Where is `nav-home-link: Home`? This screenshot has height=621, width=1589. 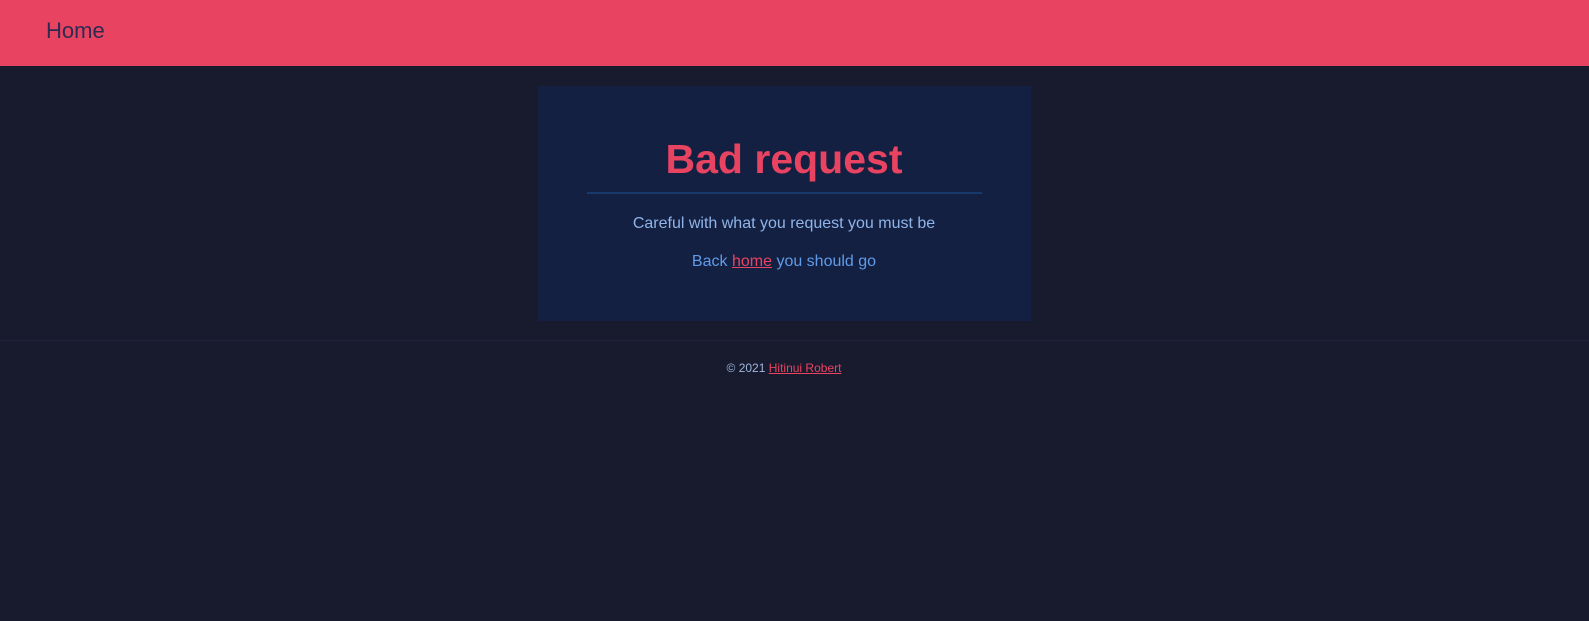 nav-home-link: Home is located at coordinates (75, 31).